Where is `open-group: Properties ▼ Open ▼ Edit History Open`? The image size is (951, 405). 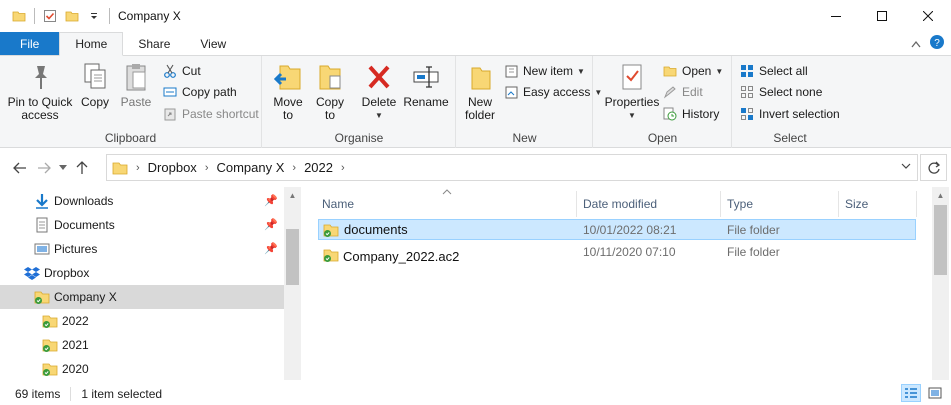 open-group: Properties ▼ Open ▼ Edit History Open is located at coordinates (663, 102).